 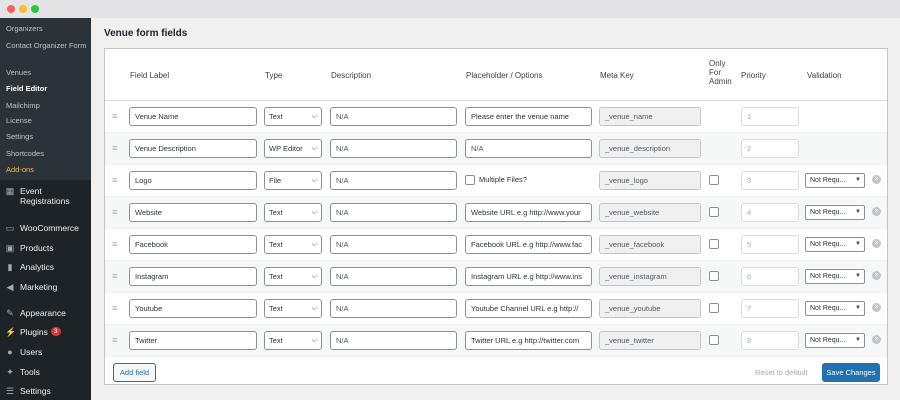 What do you see at coordinates (770, 180) in the screenshot?
I see `priority-input: 3` at bounding box center [770, 180].